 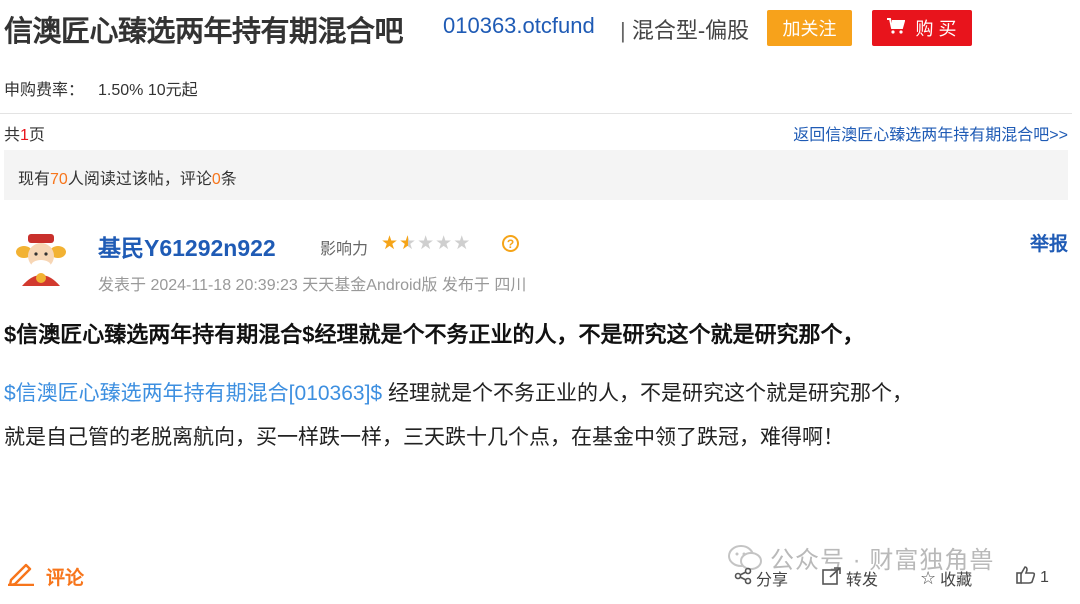 I want to click on share-label: 分享, so click(x=772, y=580).